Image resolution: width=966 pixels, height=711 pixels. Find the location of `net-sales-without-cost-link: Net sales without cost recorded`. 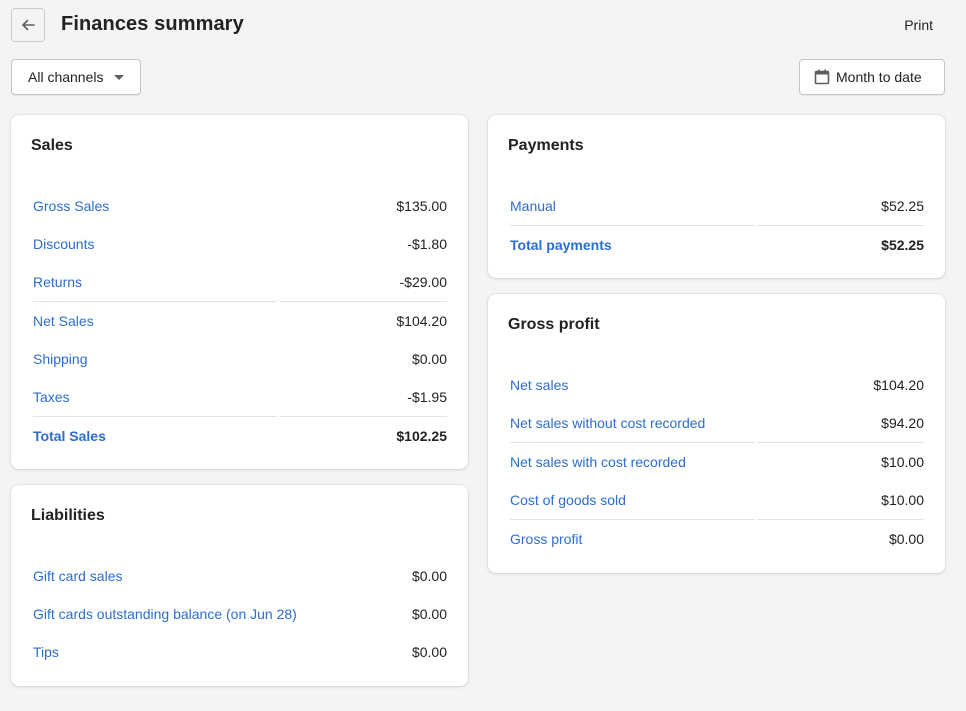

net-sales-without-cost-link: Net sales without cost recorded is located at coordinates (607, 423).